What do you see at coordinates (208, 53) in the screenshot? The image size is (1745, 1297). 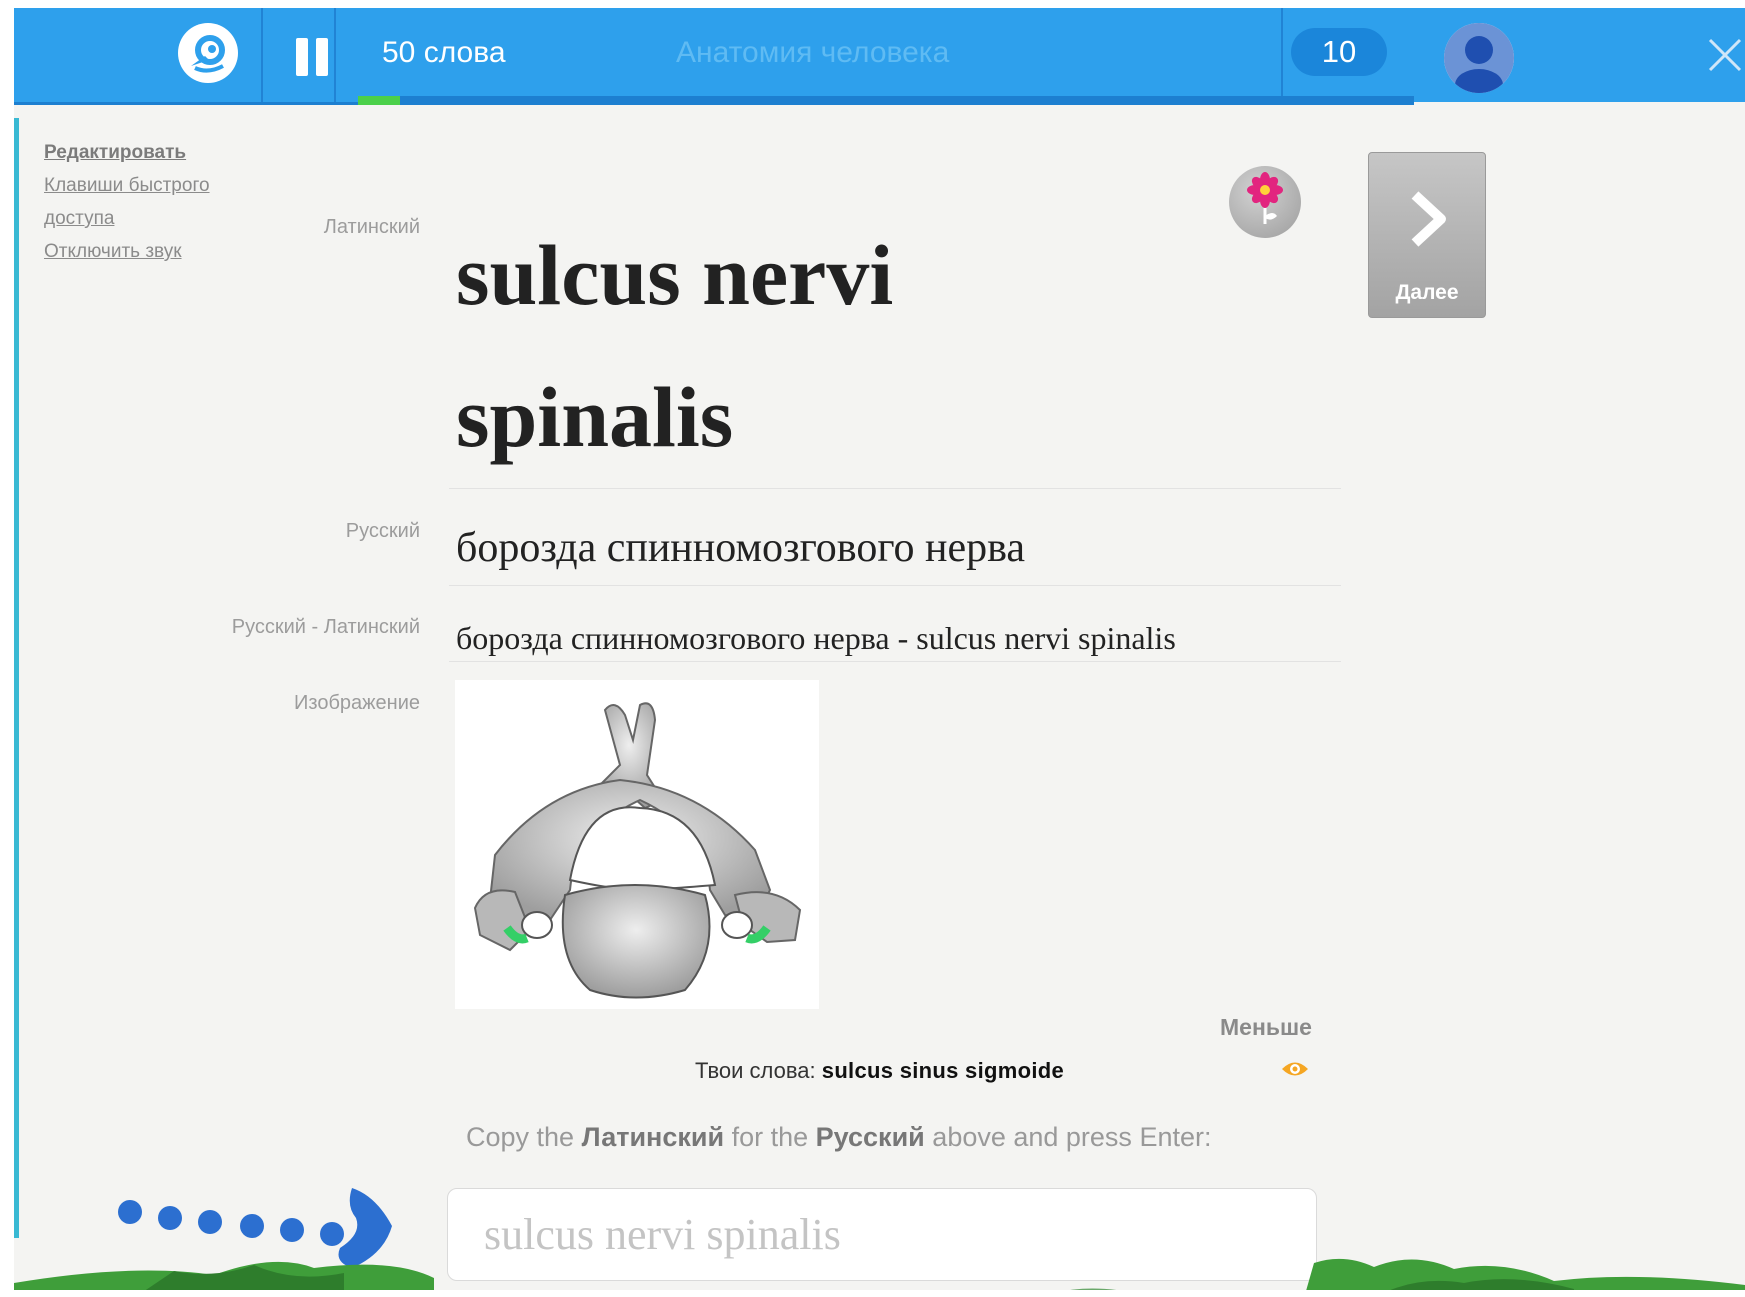 I see `watering-can-icon` at bounding box center [208, 53].